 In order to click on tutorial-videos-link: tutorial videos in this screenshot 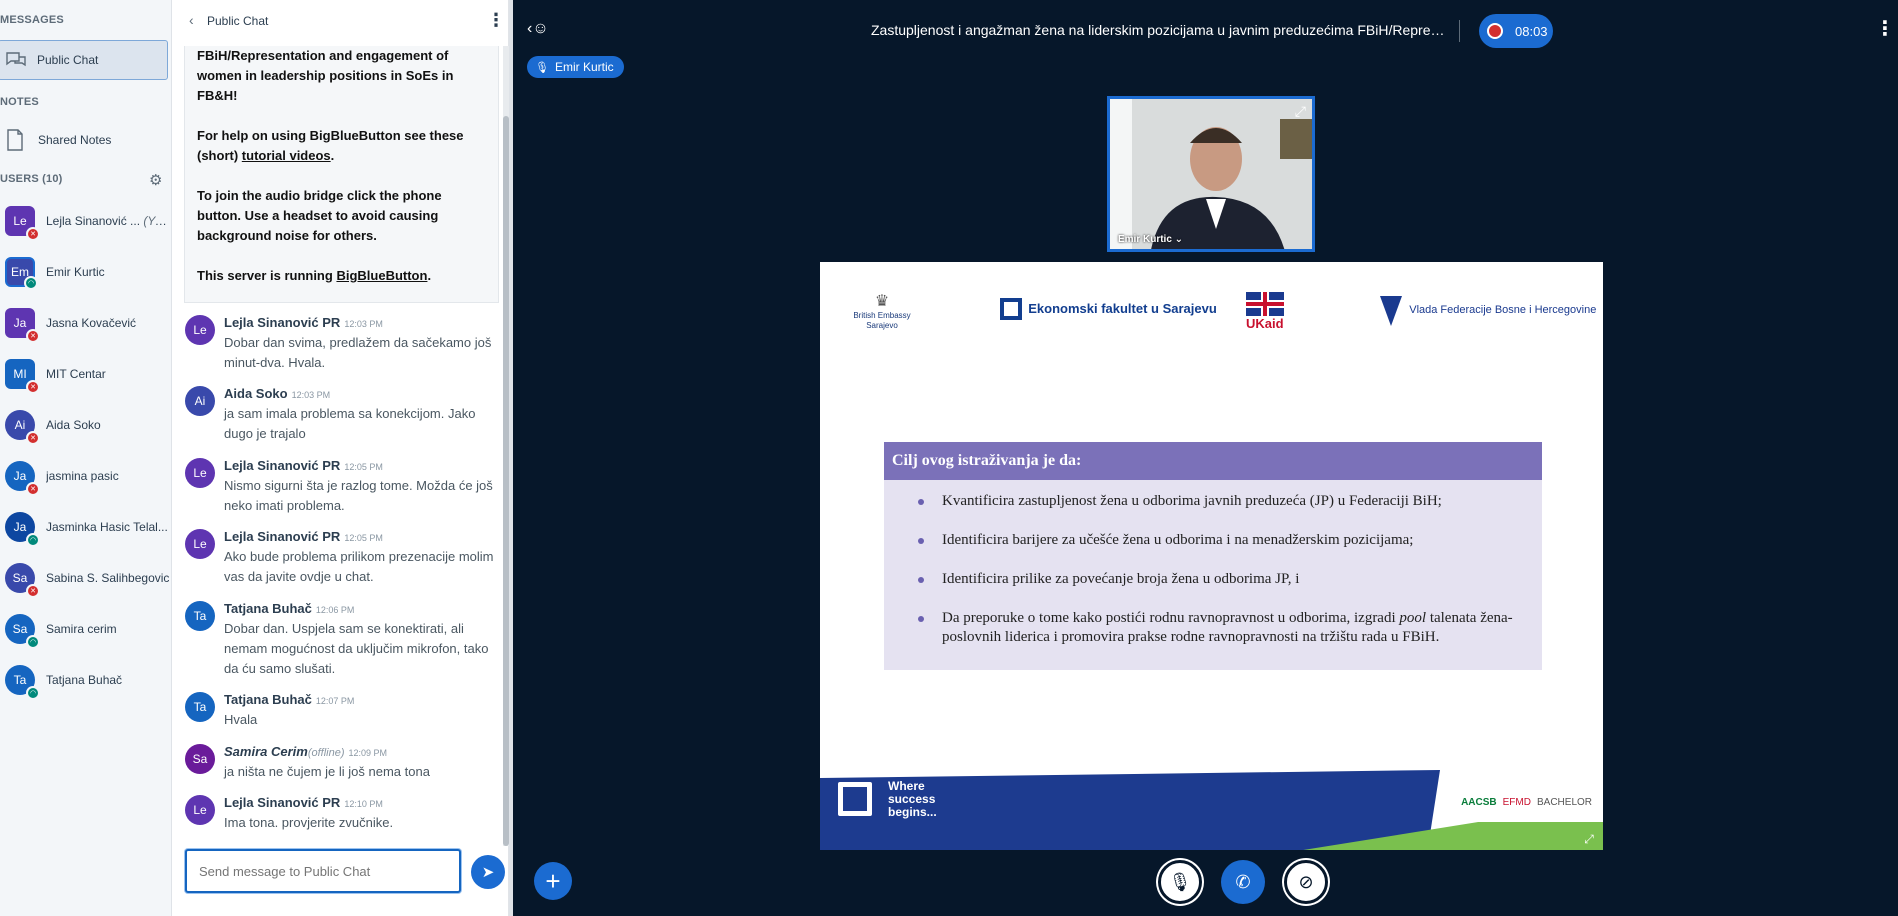, I will do `click(286, 155)`.